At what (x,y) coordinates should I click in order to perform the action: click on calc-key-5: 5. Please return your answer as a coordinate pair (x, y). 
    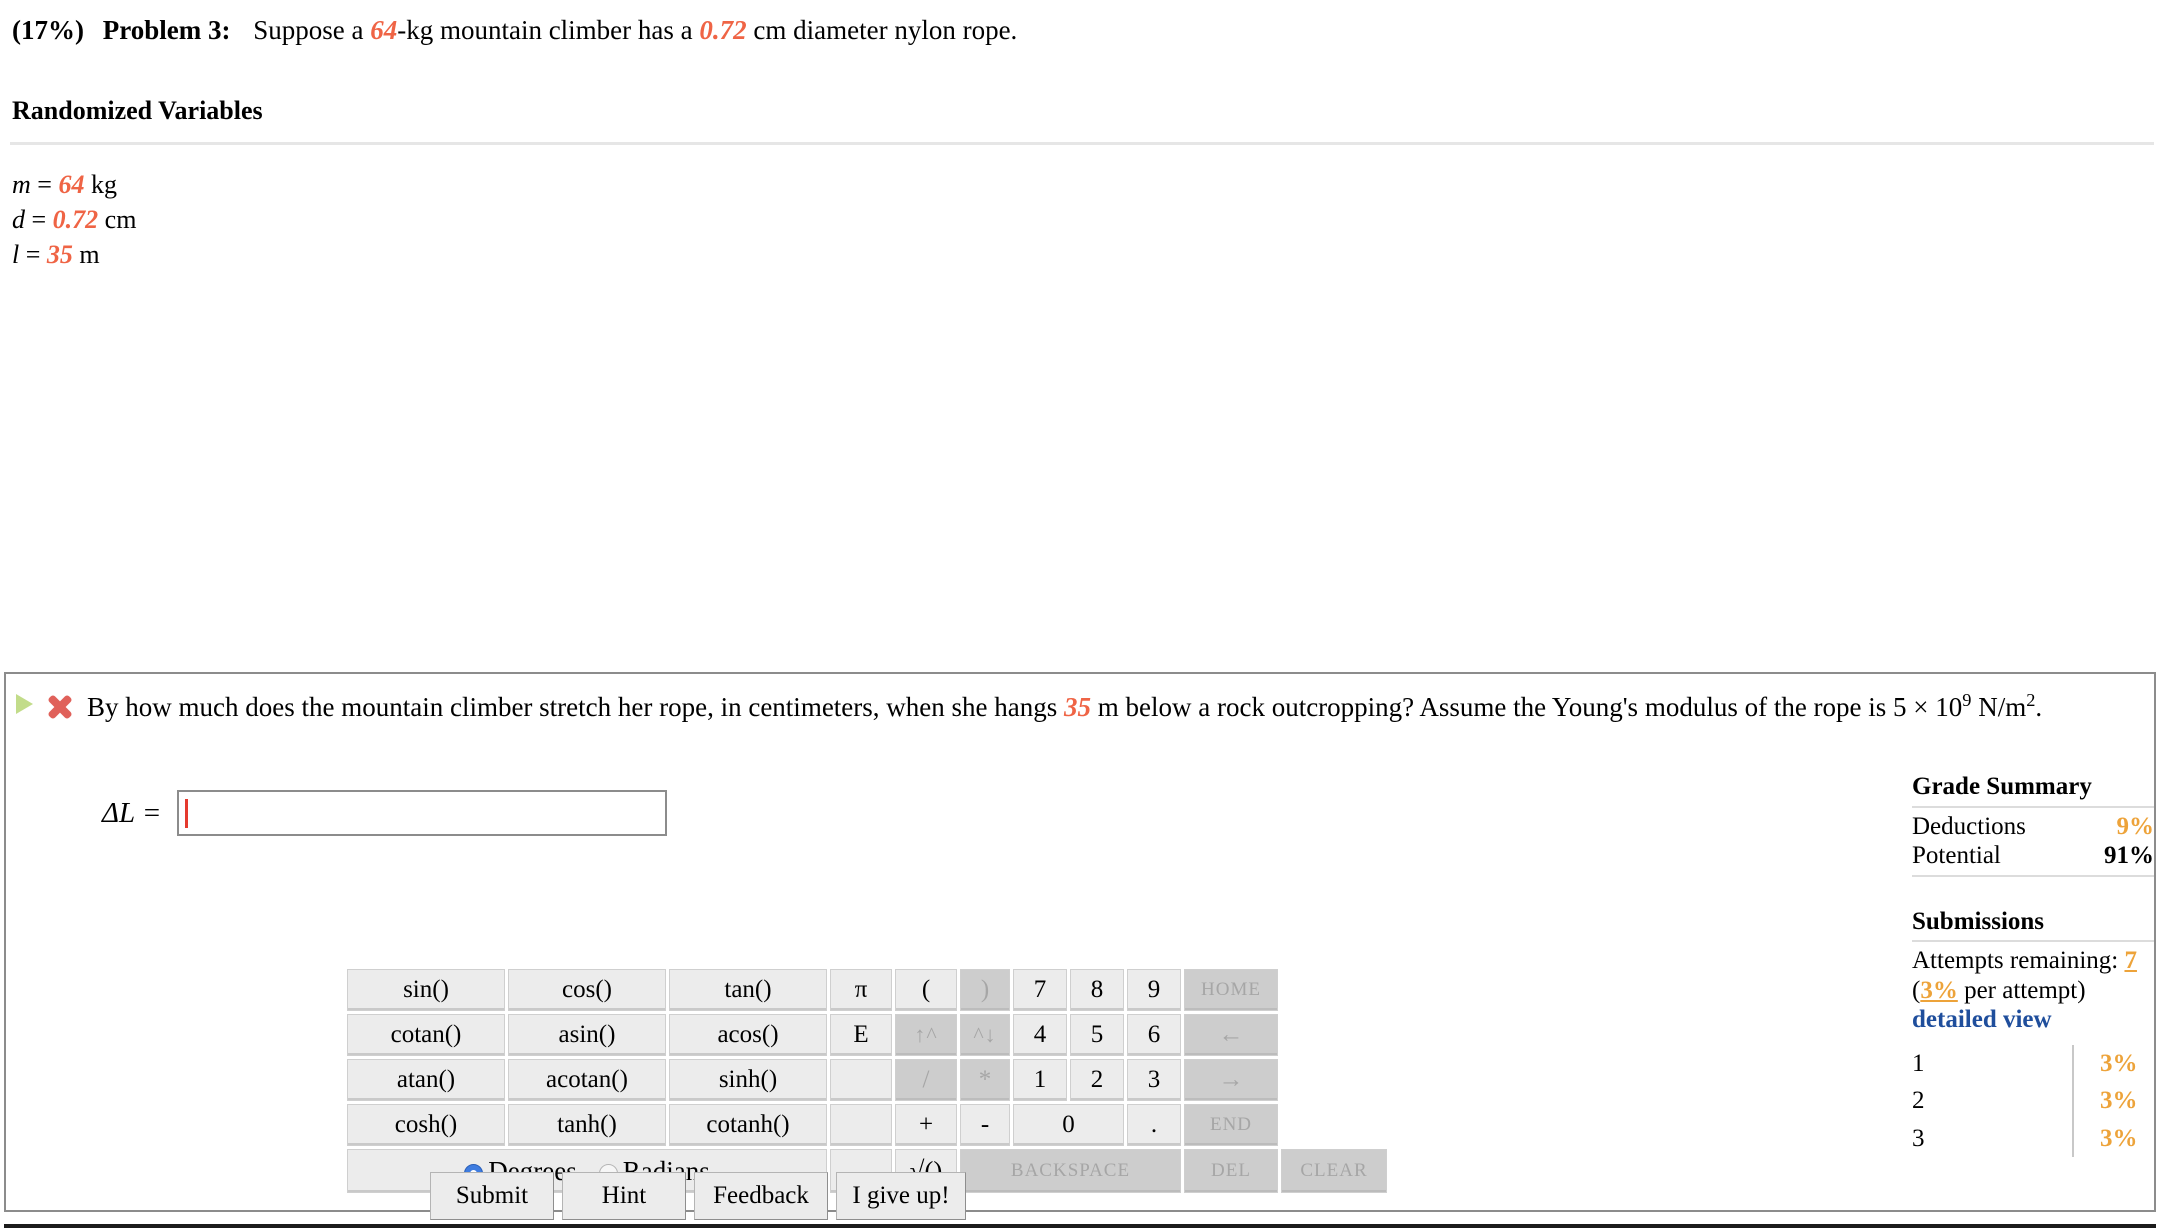
    Looking at the image, I should click on (1097, 1035).